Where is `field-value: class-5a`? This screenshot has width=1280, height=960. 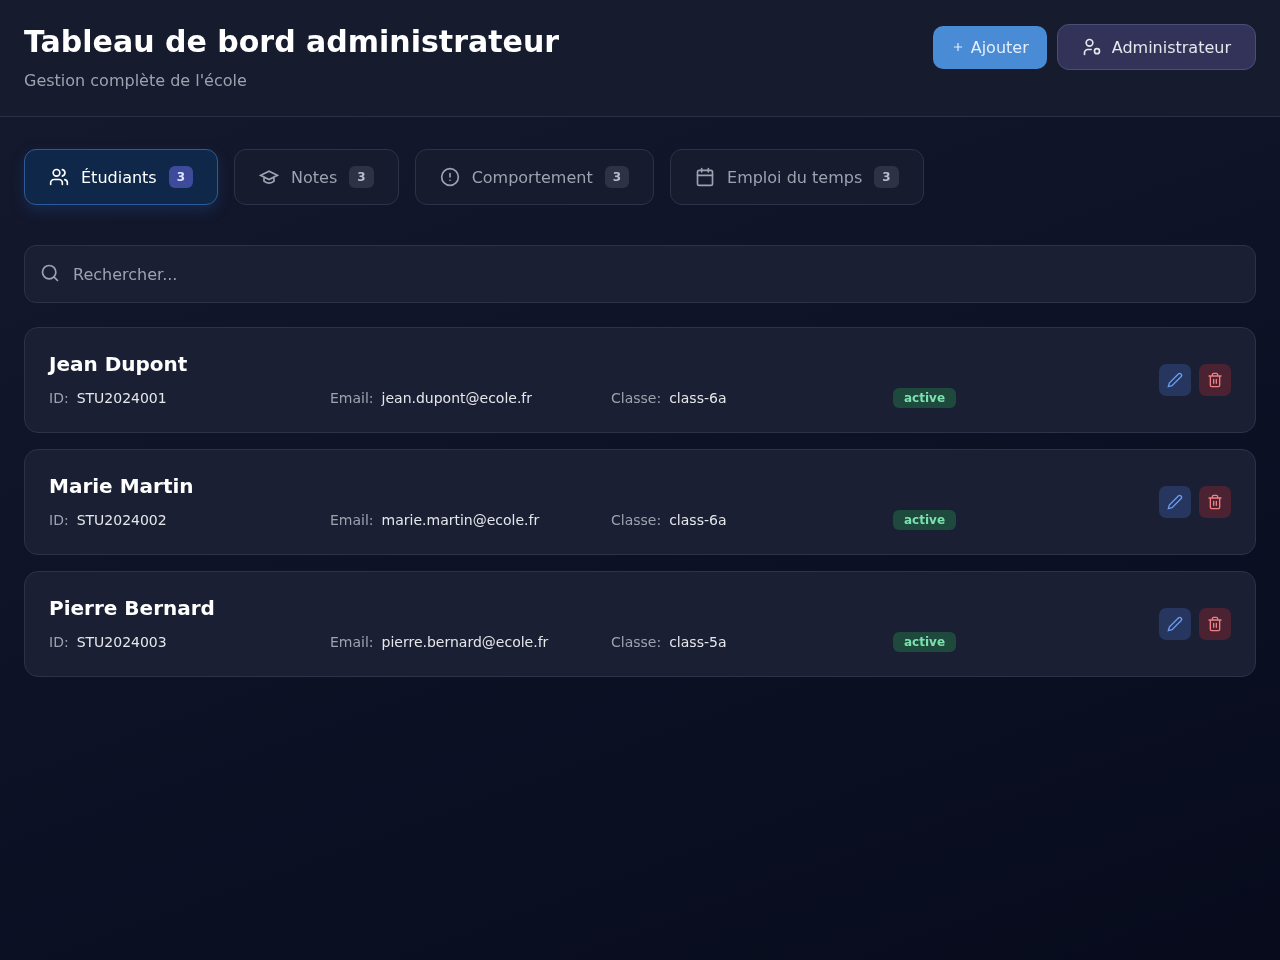 field-value: class-5a is located at coordinates (698, 642).